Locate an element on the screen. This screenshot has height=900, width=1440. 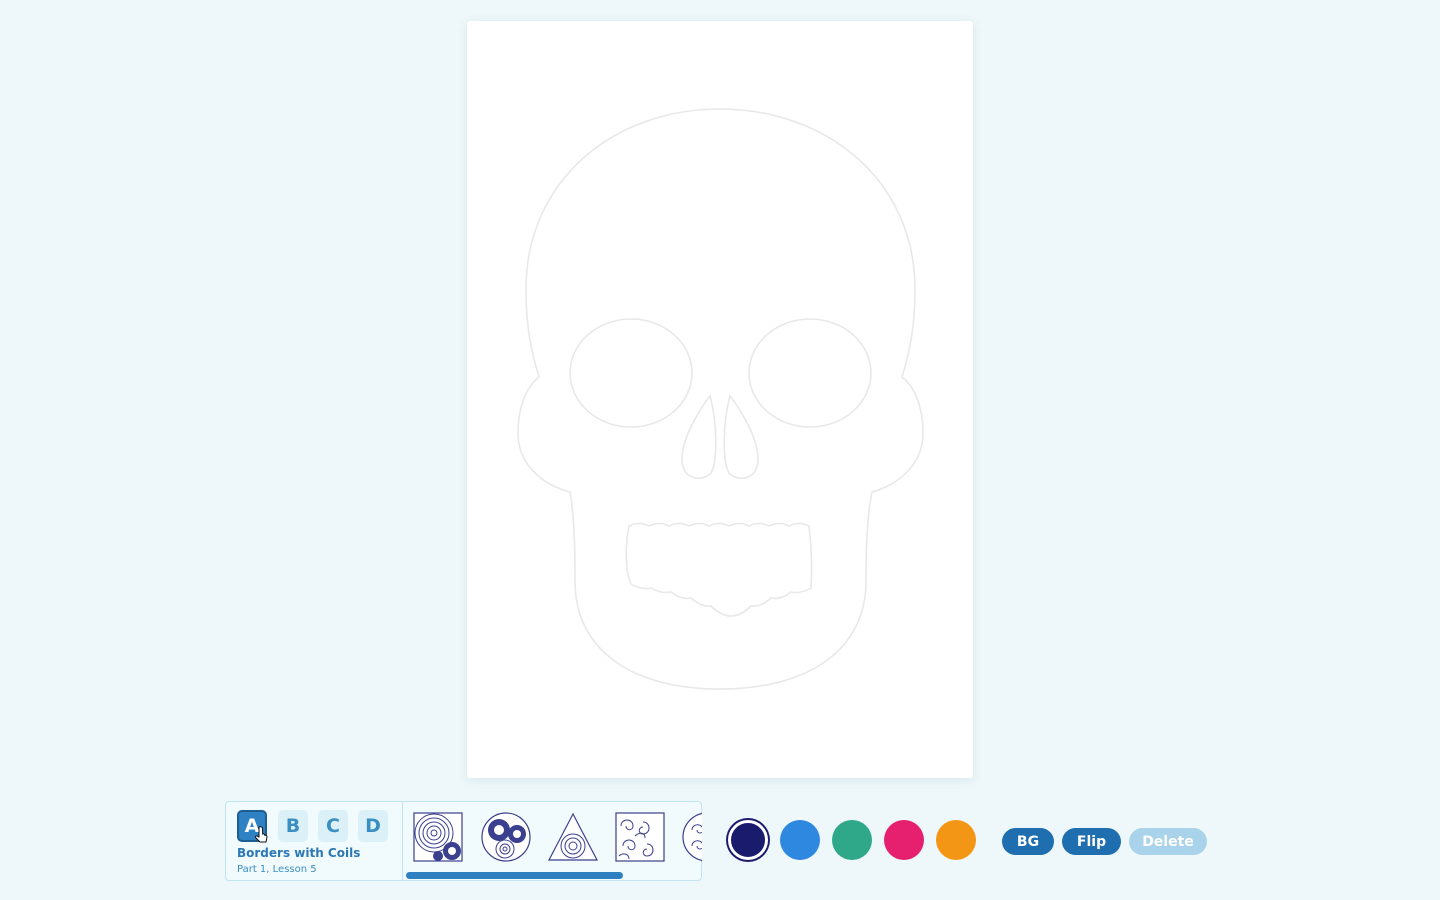
thumbnail-scrollbar is located at coordinates (553, 875).